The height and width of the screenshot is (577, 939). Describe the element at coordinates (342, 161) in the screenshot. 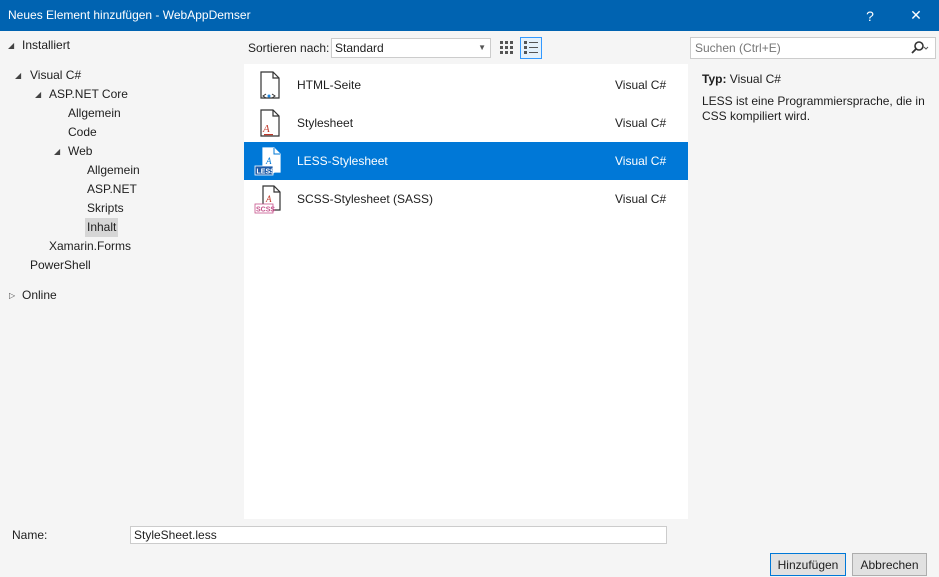

I see `item-name: LESS-Stylesheet` at that location.